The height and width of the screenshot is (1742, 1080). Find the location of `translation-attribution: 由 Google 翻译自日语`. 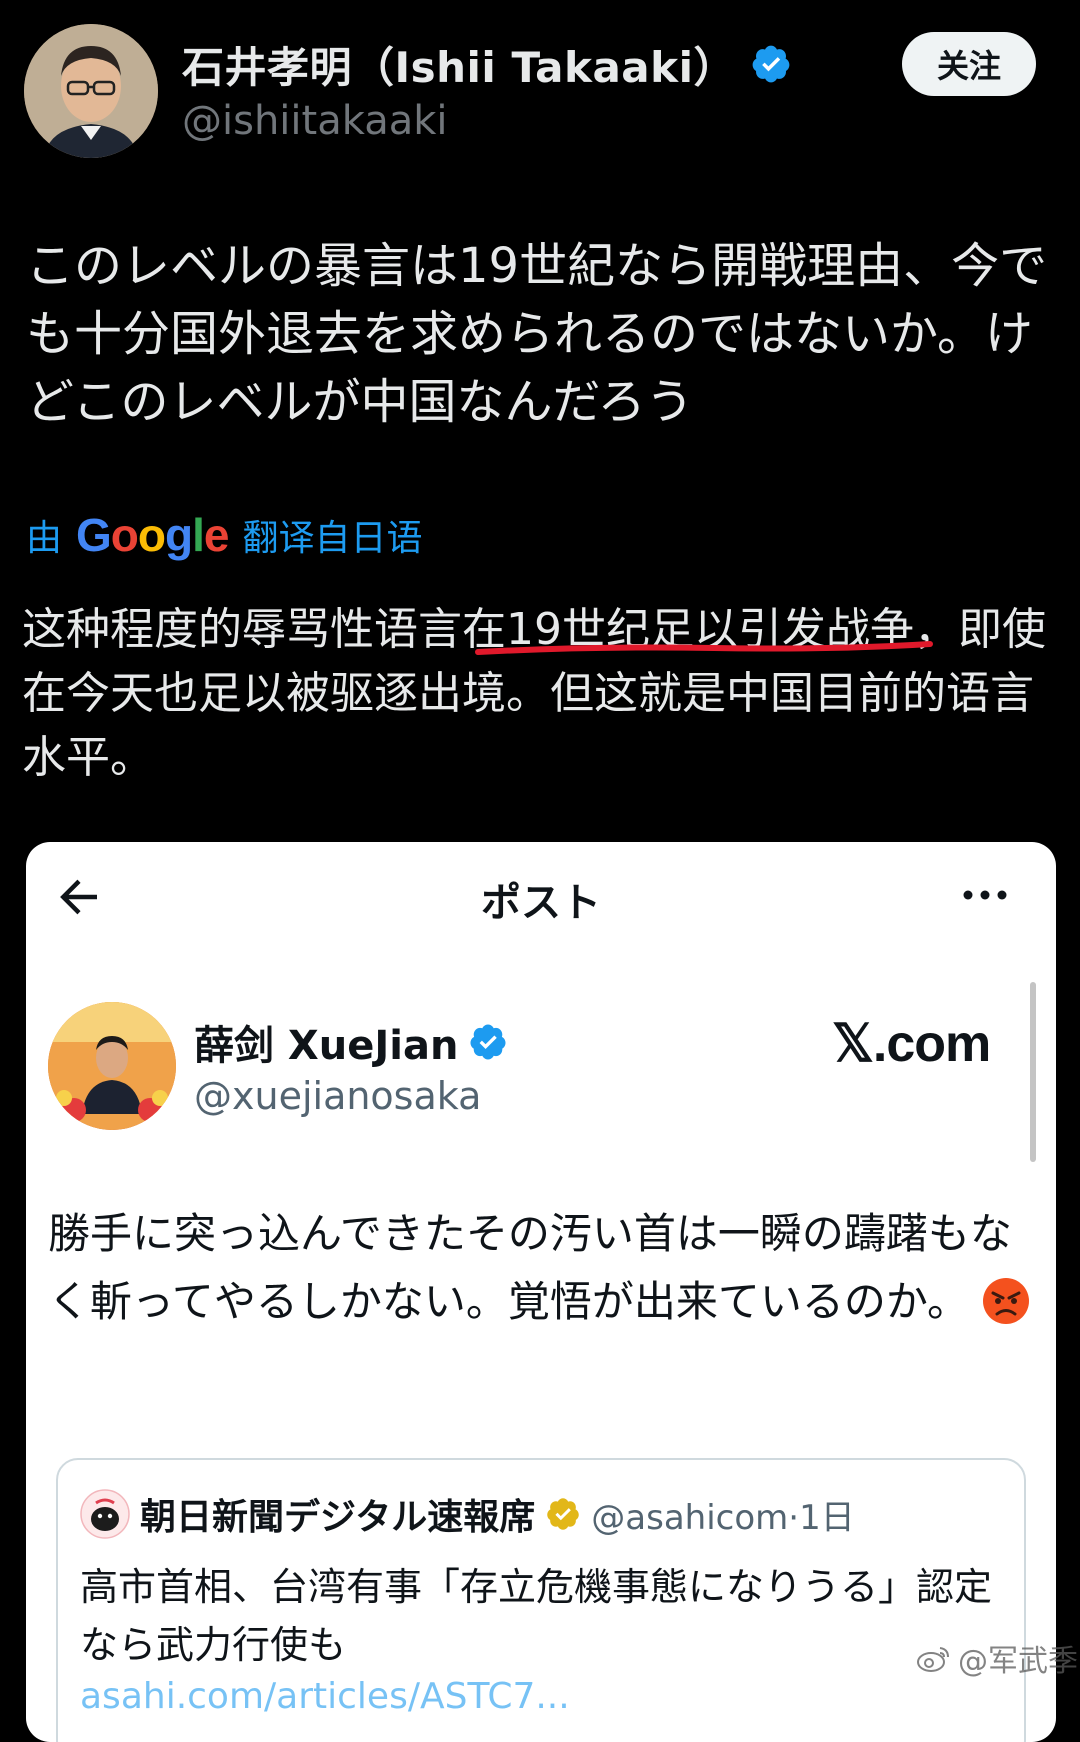

translation-attribution: 由 Google 翻译自日语 is located at coordinates (224, 535).